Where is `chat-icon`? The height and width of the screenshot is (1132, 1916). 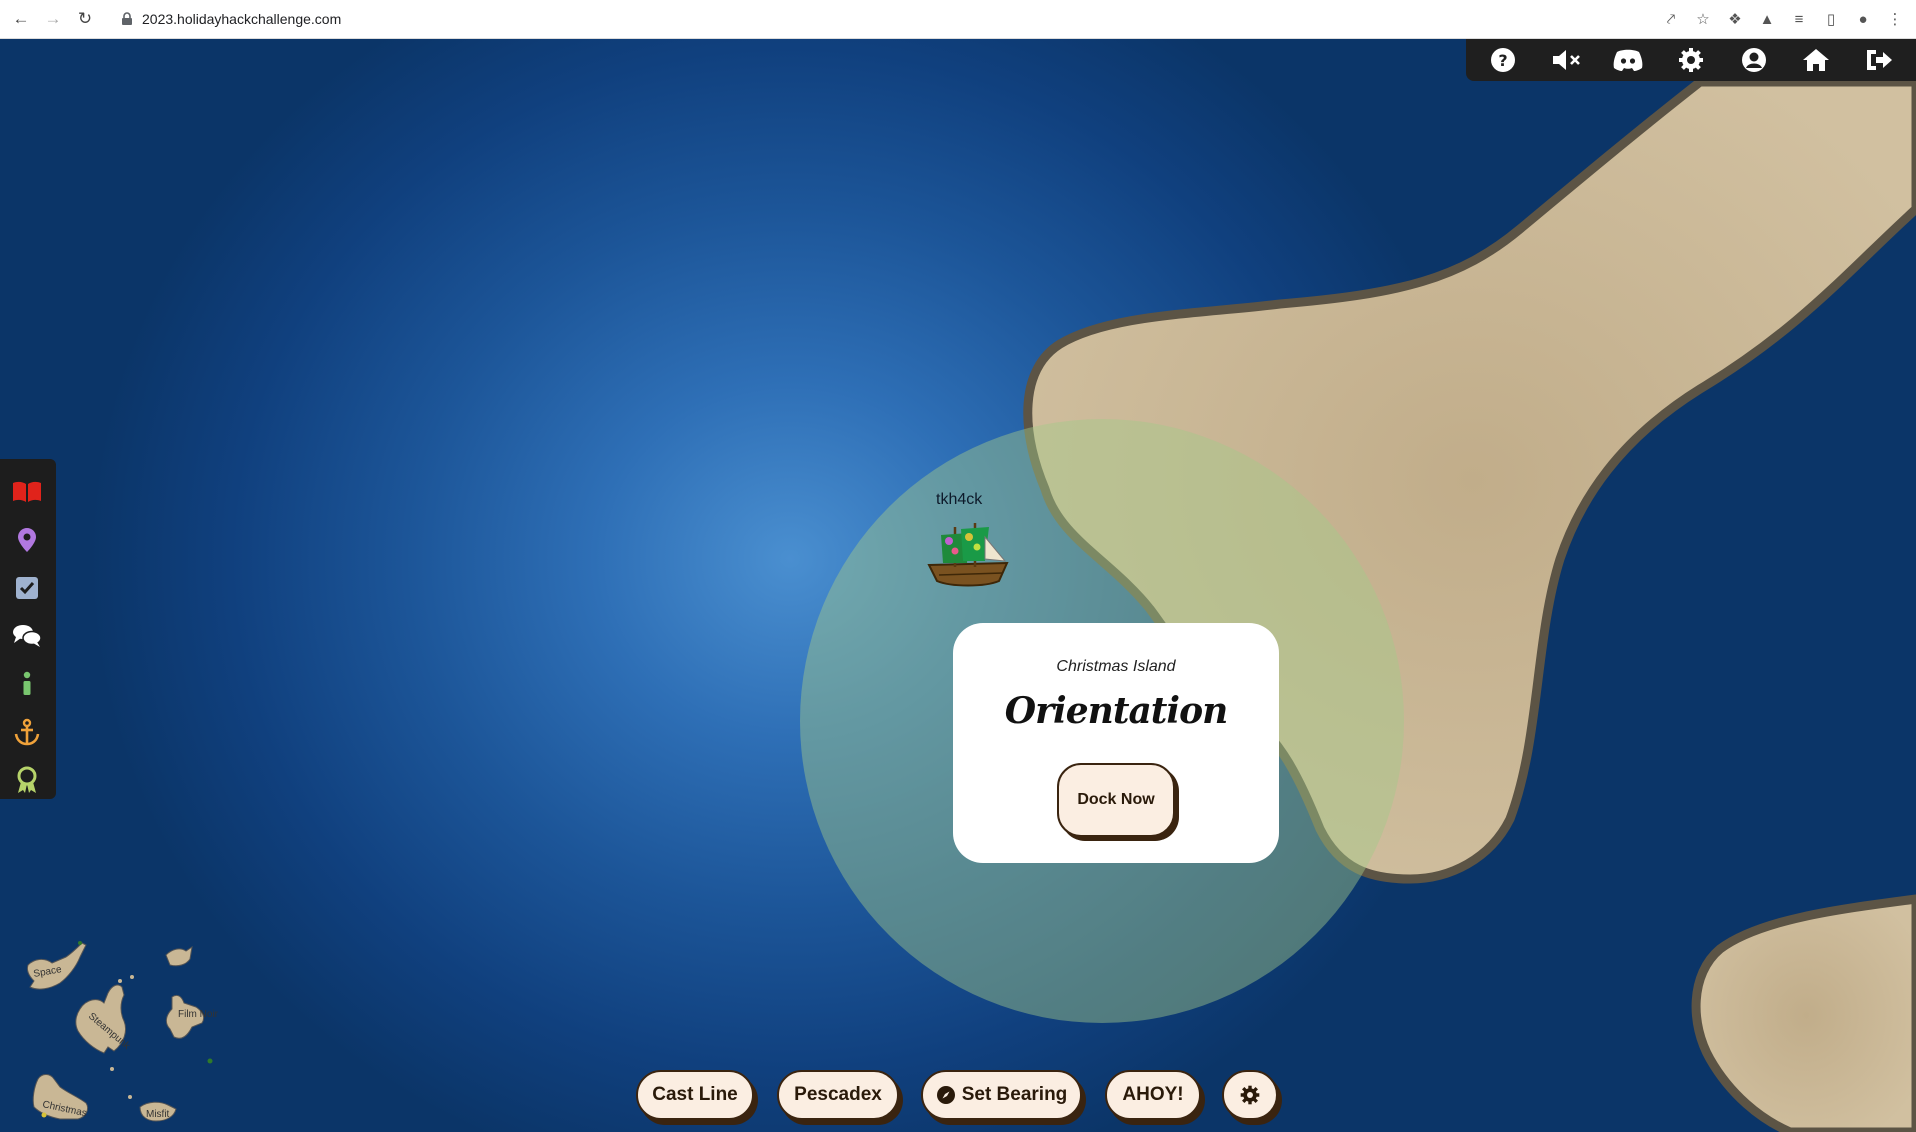
chat-icon is located at coordinates (27, 636).